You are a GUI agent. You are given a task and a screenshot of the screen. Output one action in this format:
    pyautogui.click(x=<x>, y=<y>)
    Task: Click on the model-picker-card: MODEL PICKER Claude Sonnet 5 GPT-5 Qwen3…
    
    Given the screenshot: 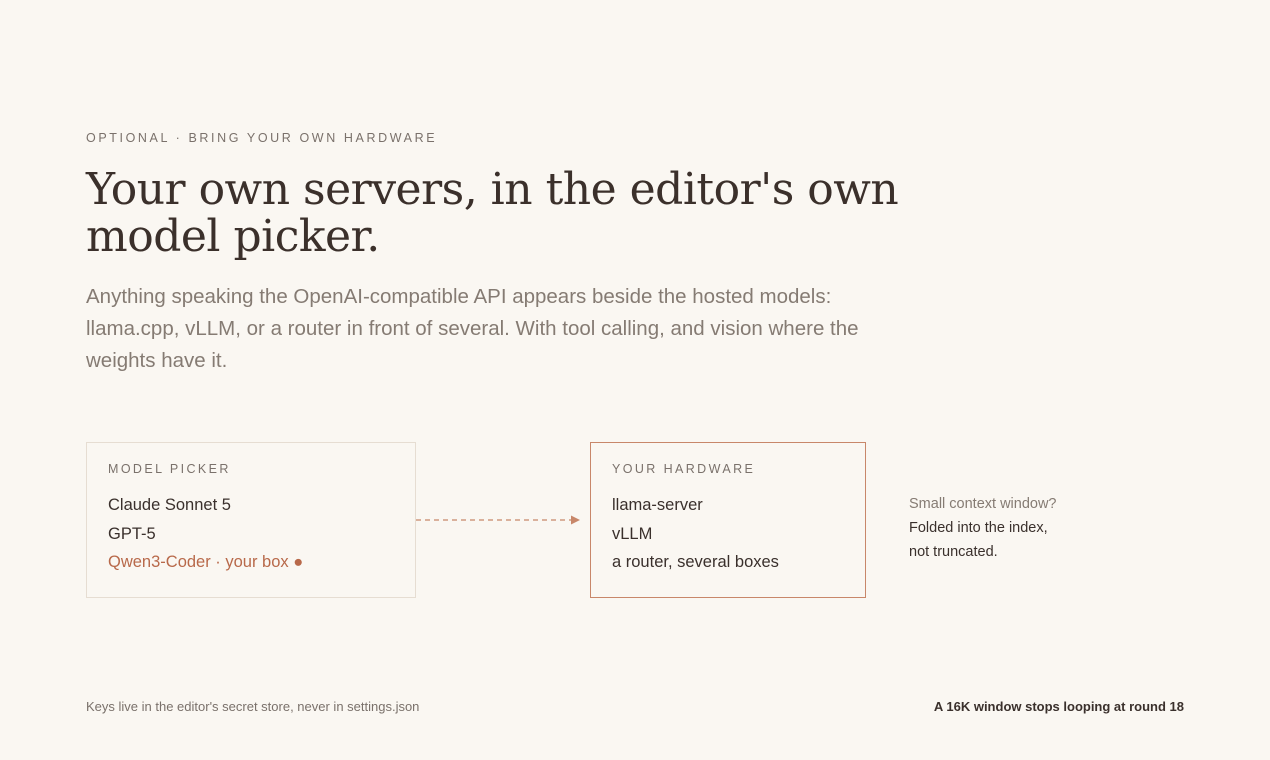 What is the action you would take?
    pyautogui.click(x=251, y=520)
    